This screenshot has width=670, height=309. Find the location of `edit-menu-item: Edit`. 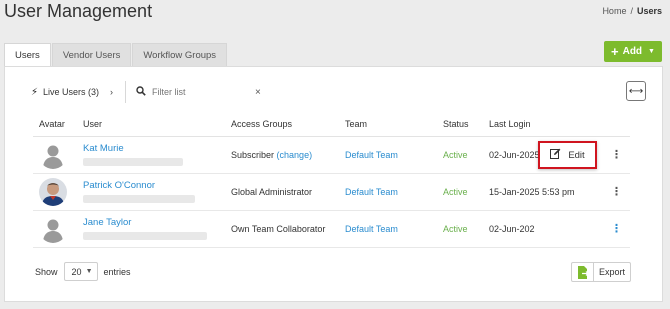

edit-menu-item: Edit is located at coordinates (567, 155).